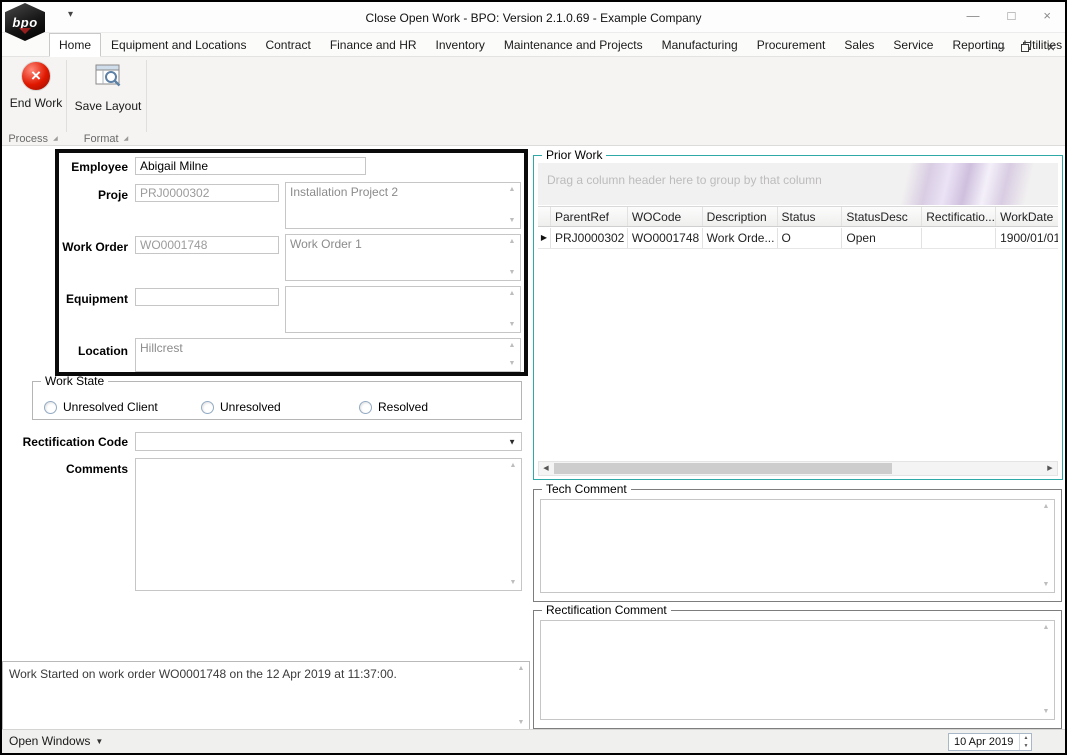 The width and height of the screenshot is (1067, 755). I want to click on radio-icon, so click(50, 407).